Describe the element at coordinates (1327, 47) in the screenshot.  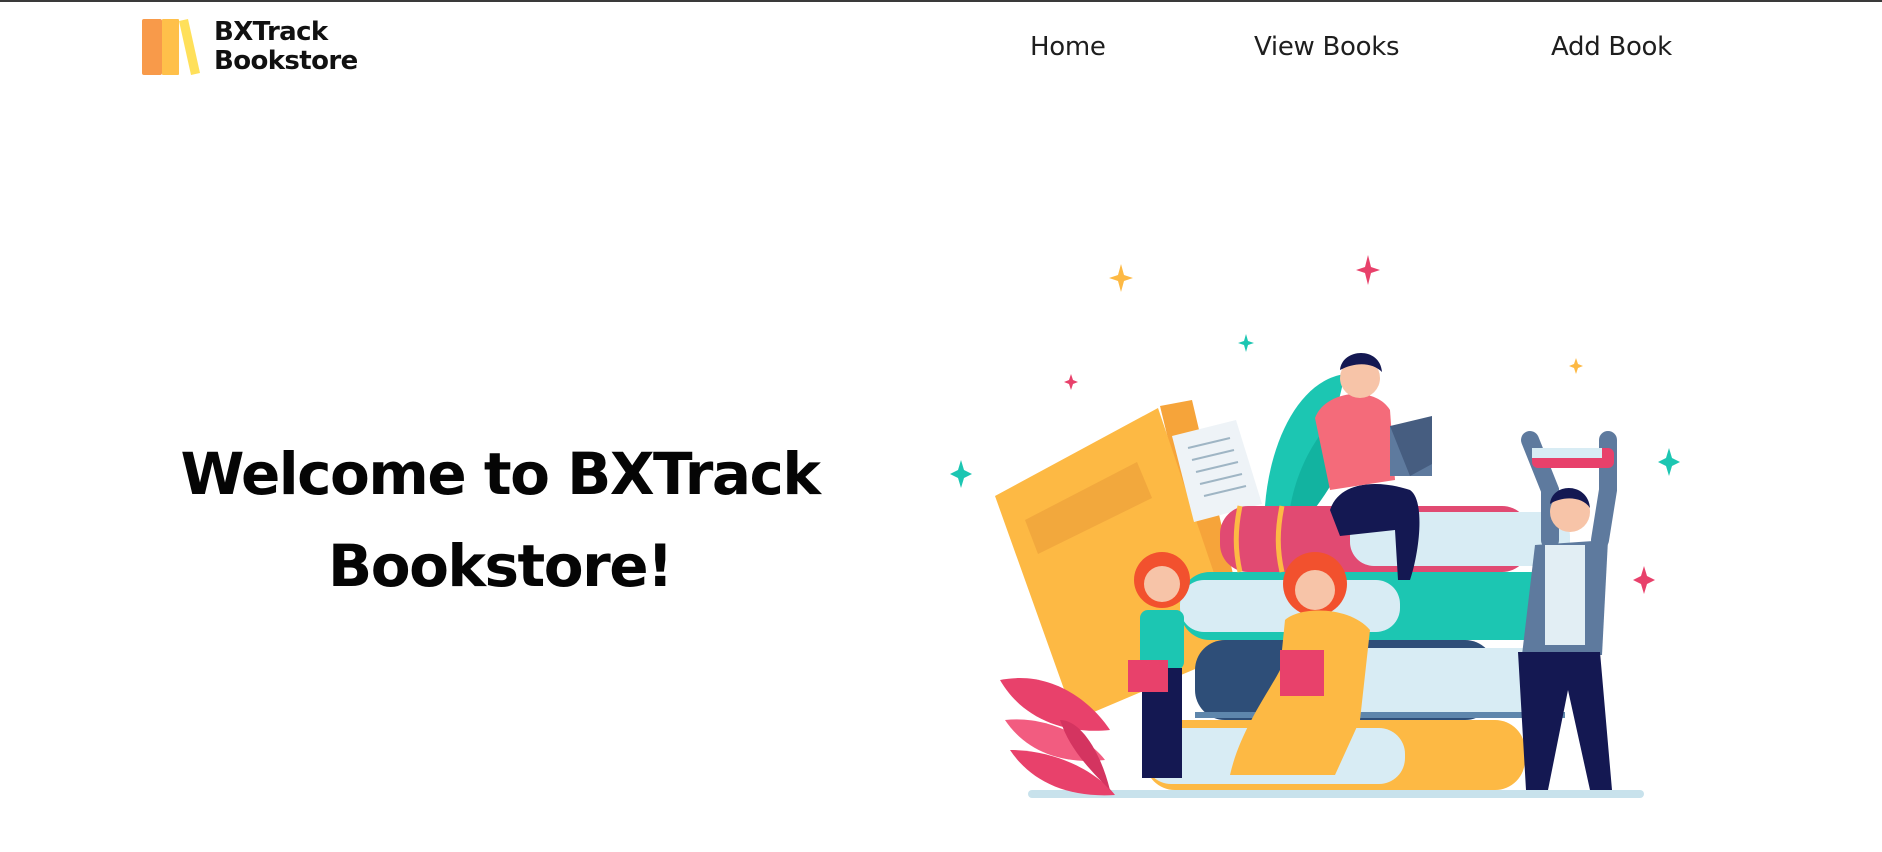
I see `nav-view-books-link: View Books` at that location.